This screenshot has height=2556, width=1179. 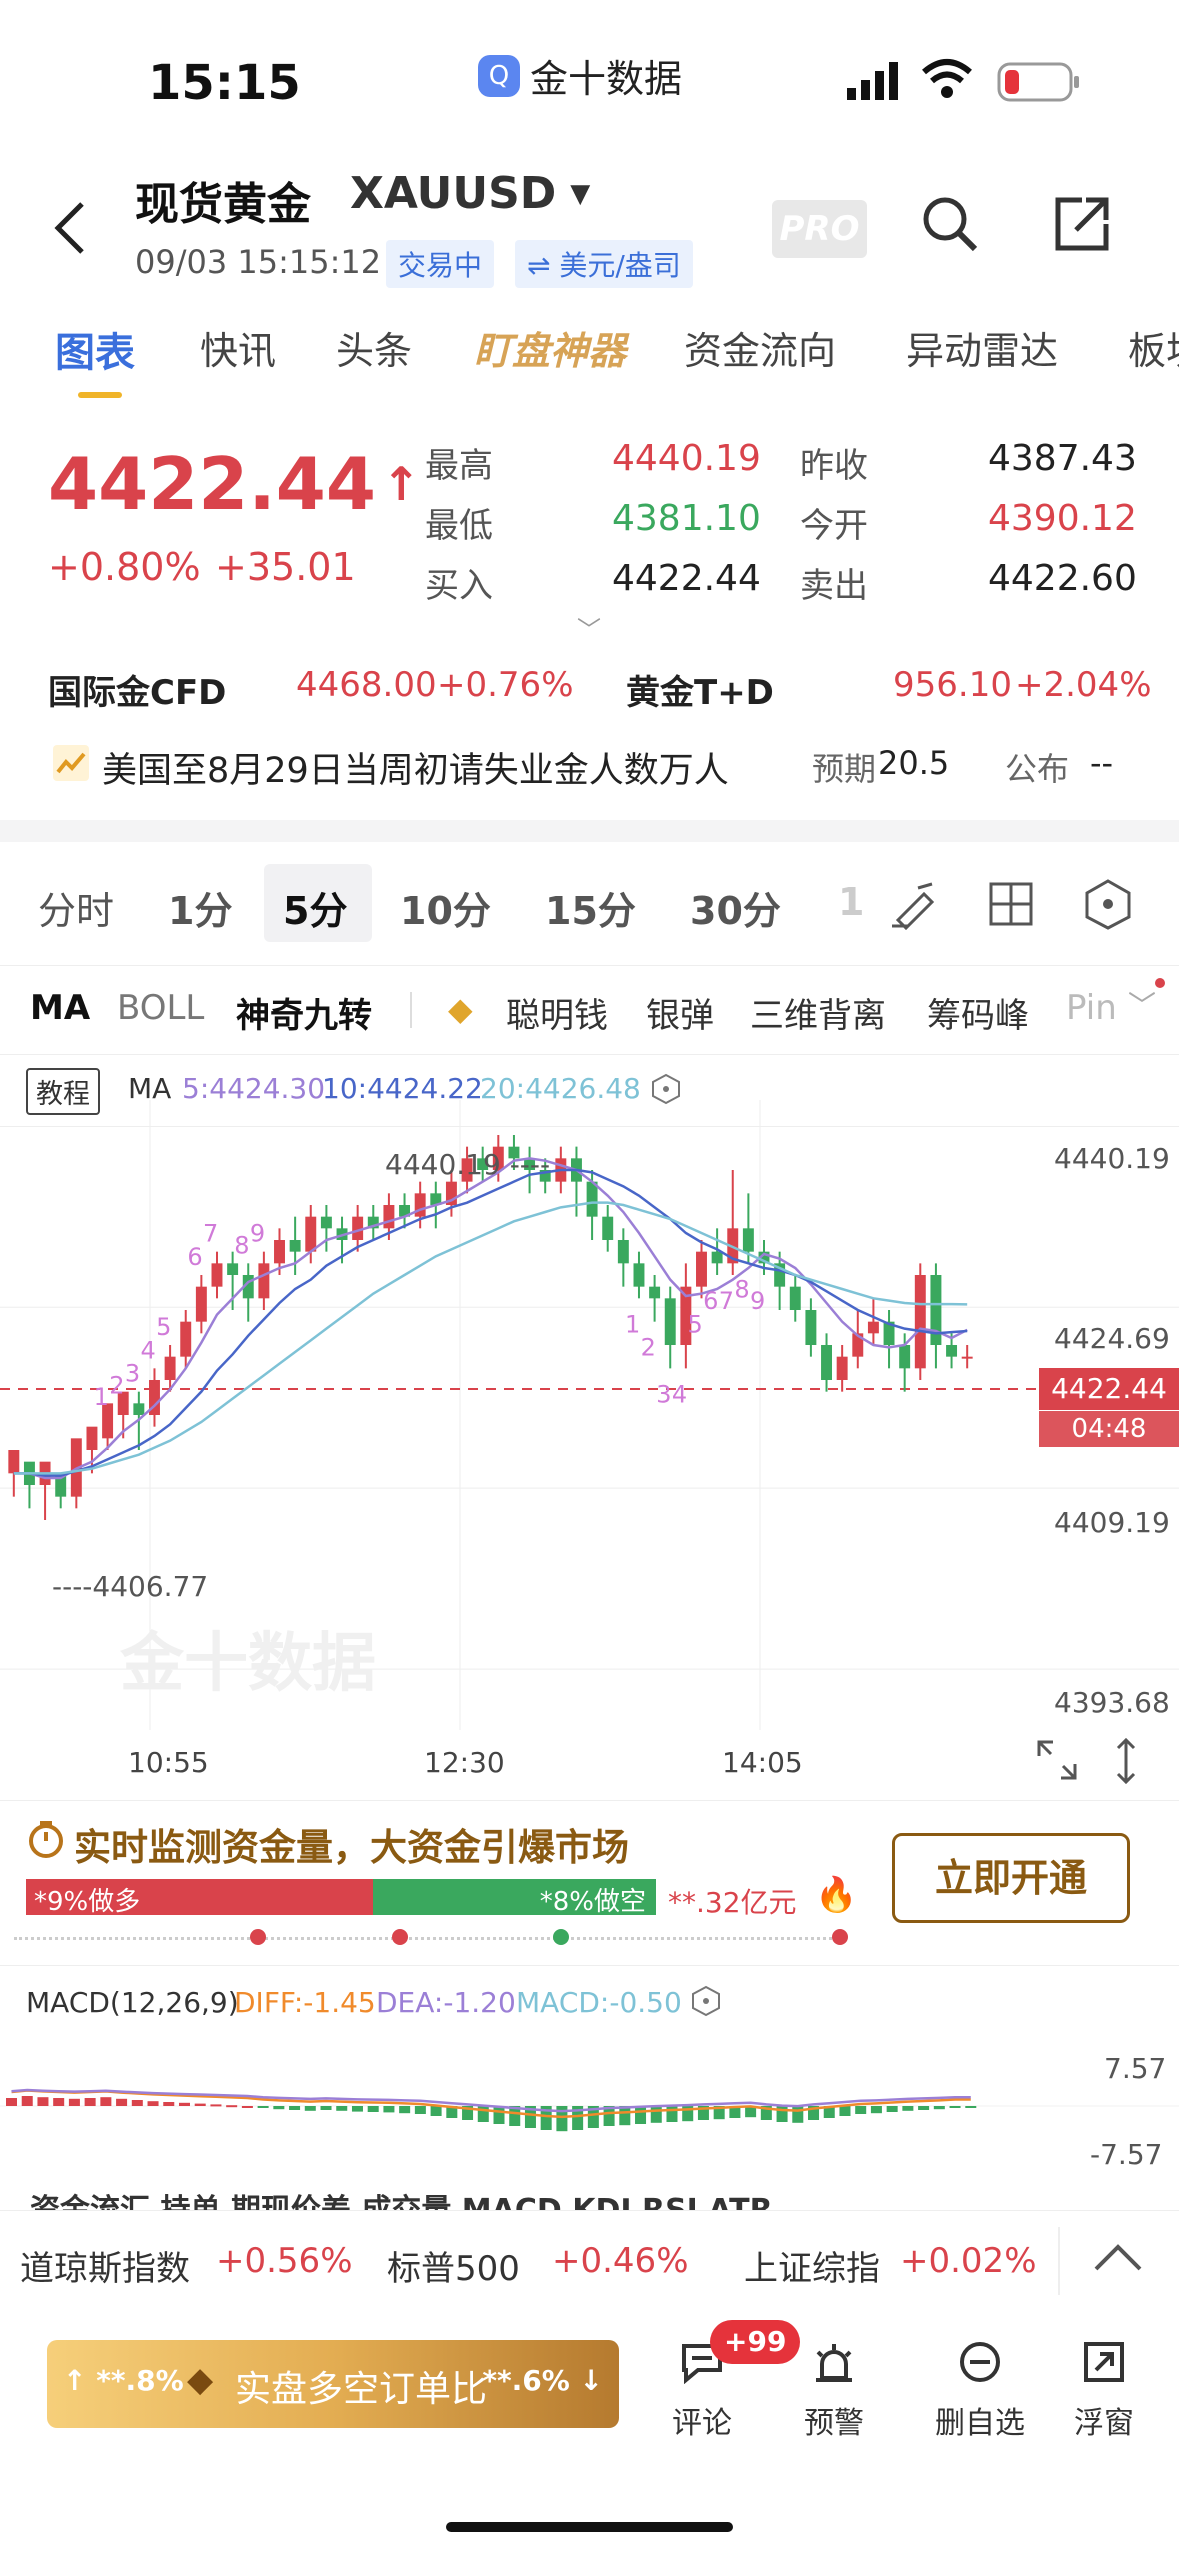 What do you see at coordinates (453, 2265) in the screenshot?
I see `index-name-spx: 标普500` at bounding box center [453, 2265].